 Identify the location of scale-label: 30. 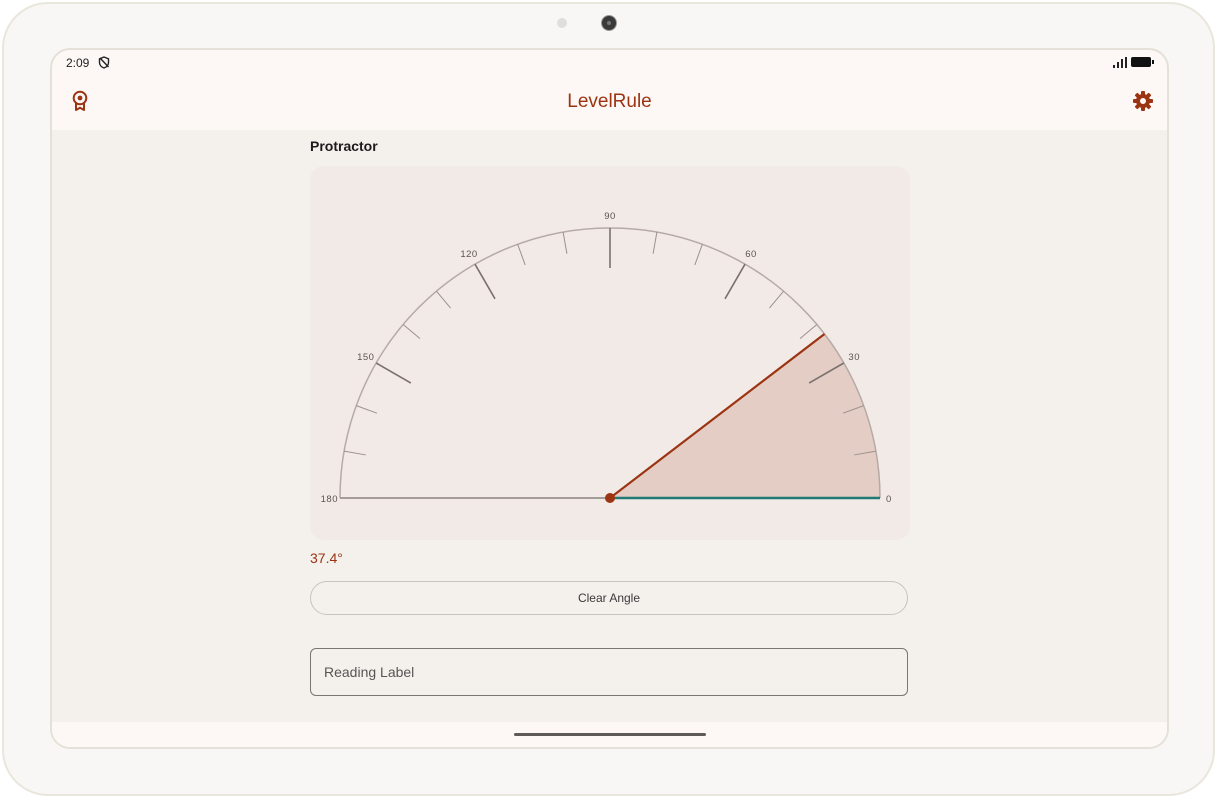
(854, 357).